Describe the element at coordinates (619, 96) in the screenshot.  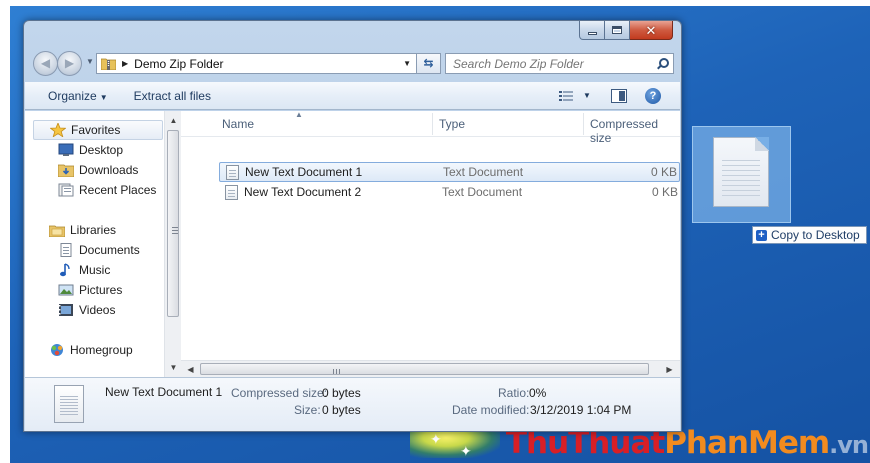
I see `preview-pane-icon` at that location.